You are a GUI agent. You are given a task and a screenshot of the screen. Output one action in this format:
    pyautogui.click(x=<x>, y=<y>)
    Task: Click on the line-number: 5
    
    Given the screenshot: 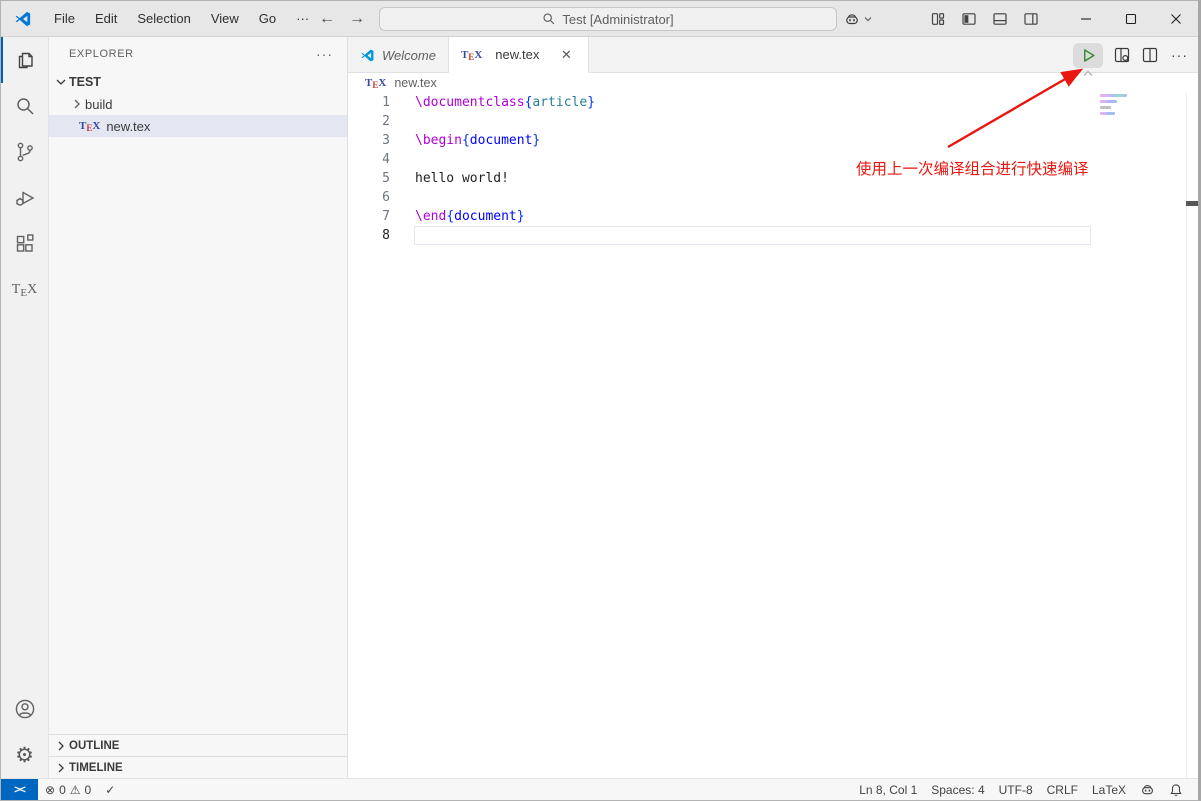 What is the action you would take?
    pyautogui.click(x=386, y=178)
    